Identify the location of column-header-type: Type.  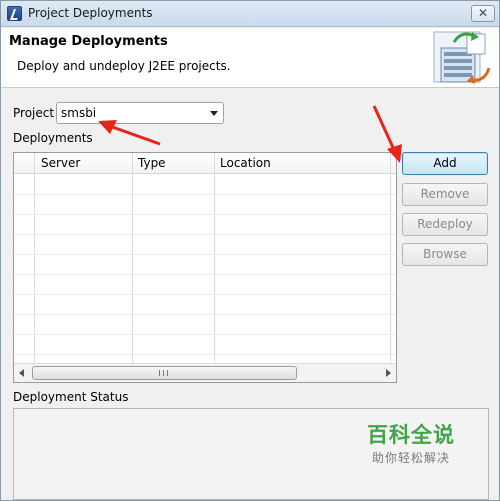
(152, 163).